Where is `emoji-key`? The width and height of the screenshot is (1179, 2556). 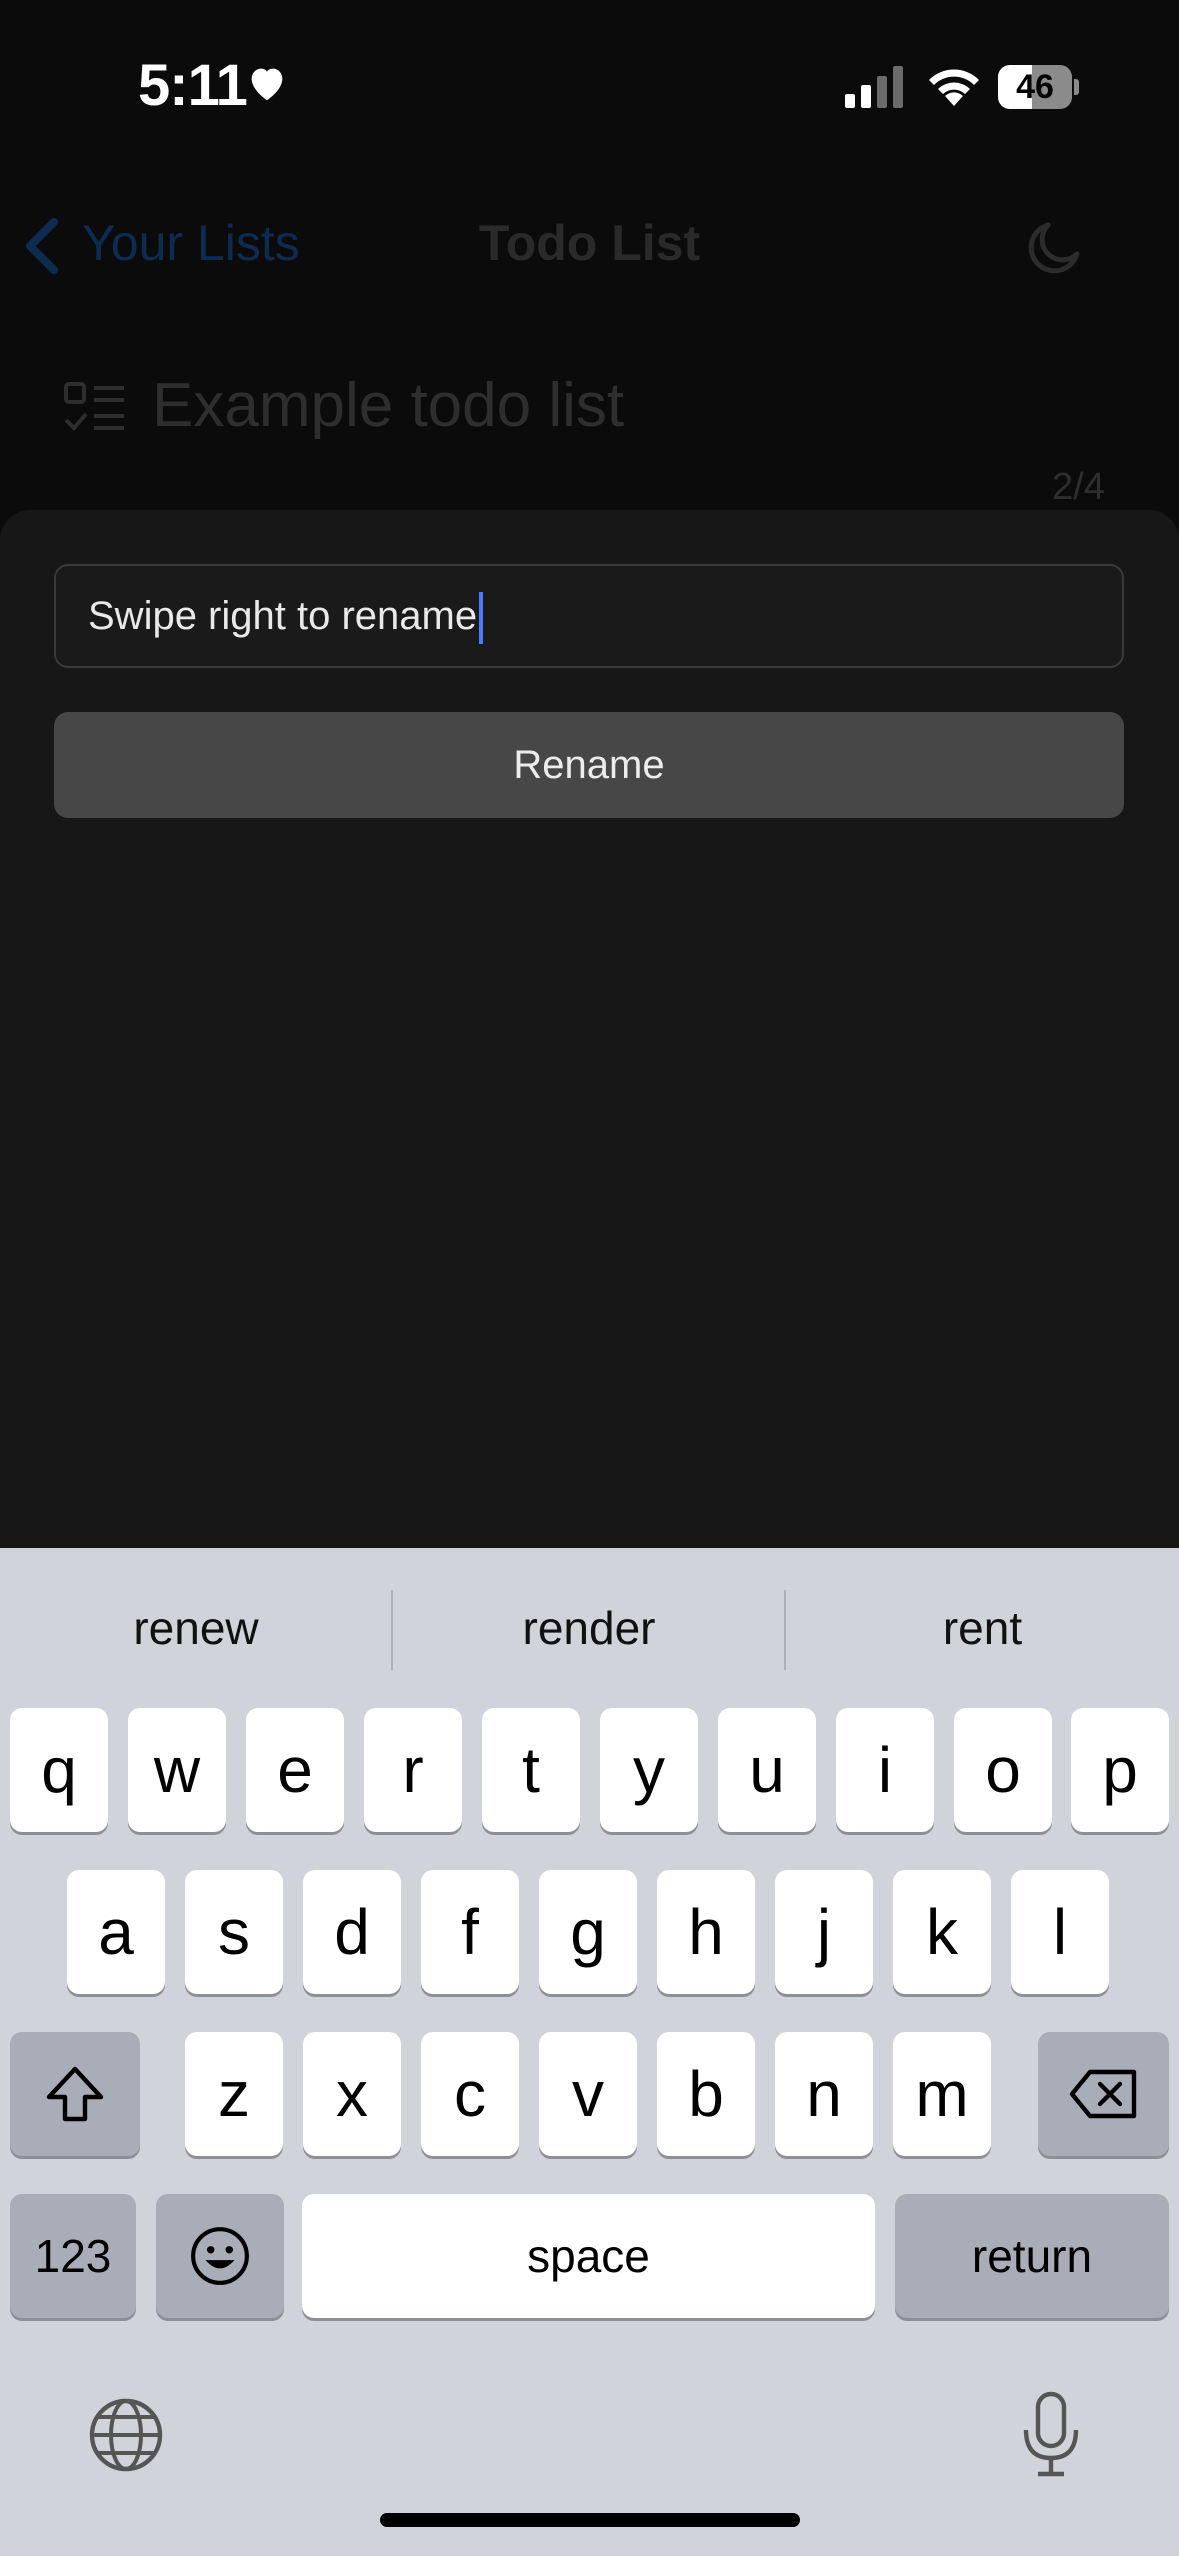
emoji-key is located at coordinates (220, 2256).